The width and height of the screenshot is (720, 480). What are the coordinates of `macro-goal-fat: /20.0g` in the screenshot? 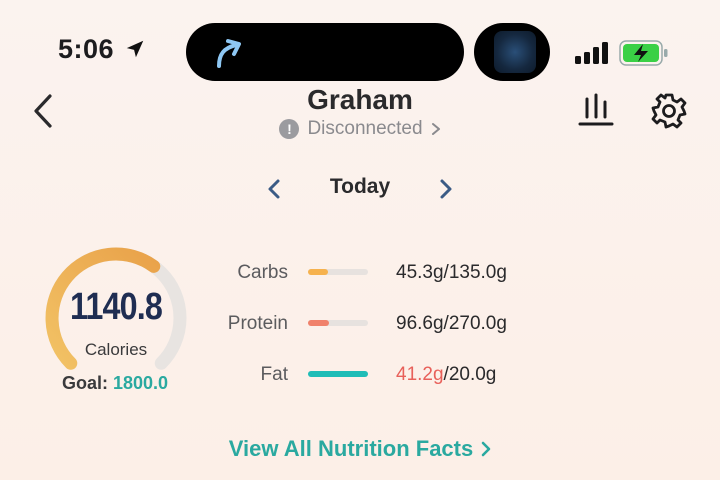 It's located at (470, 374).